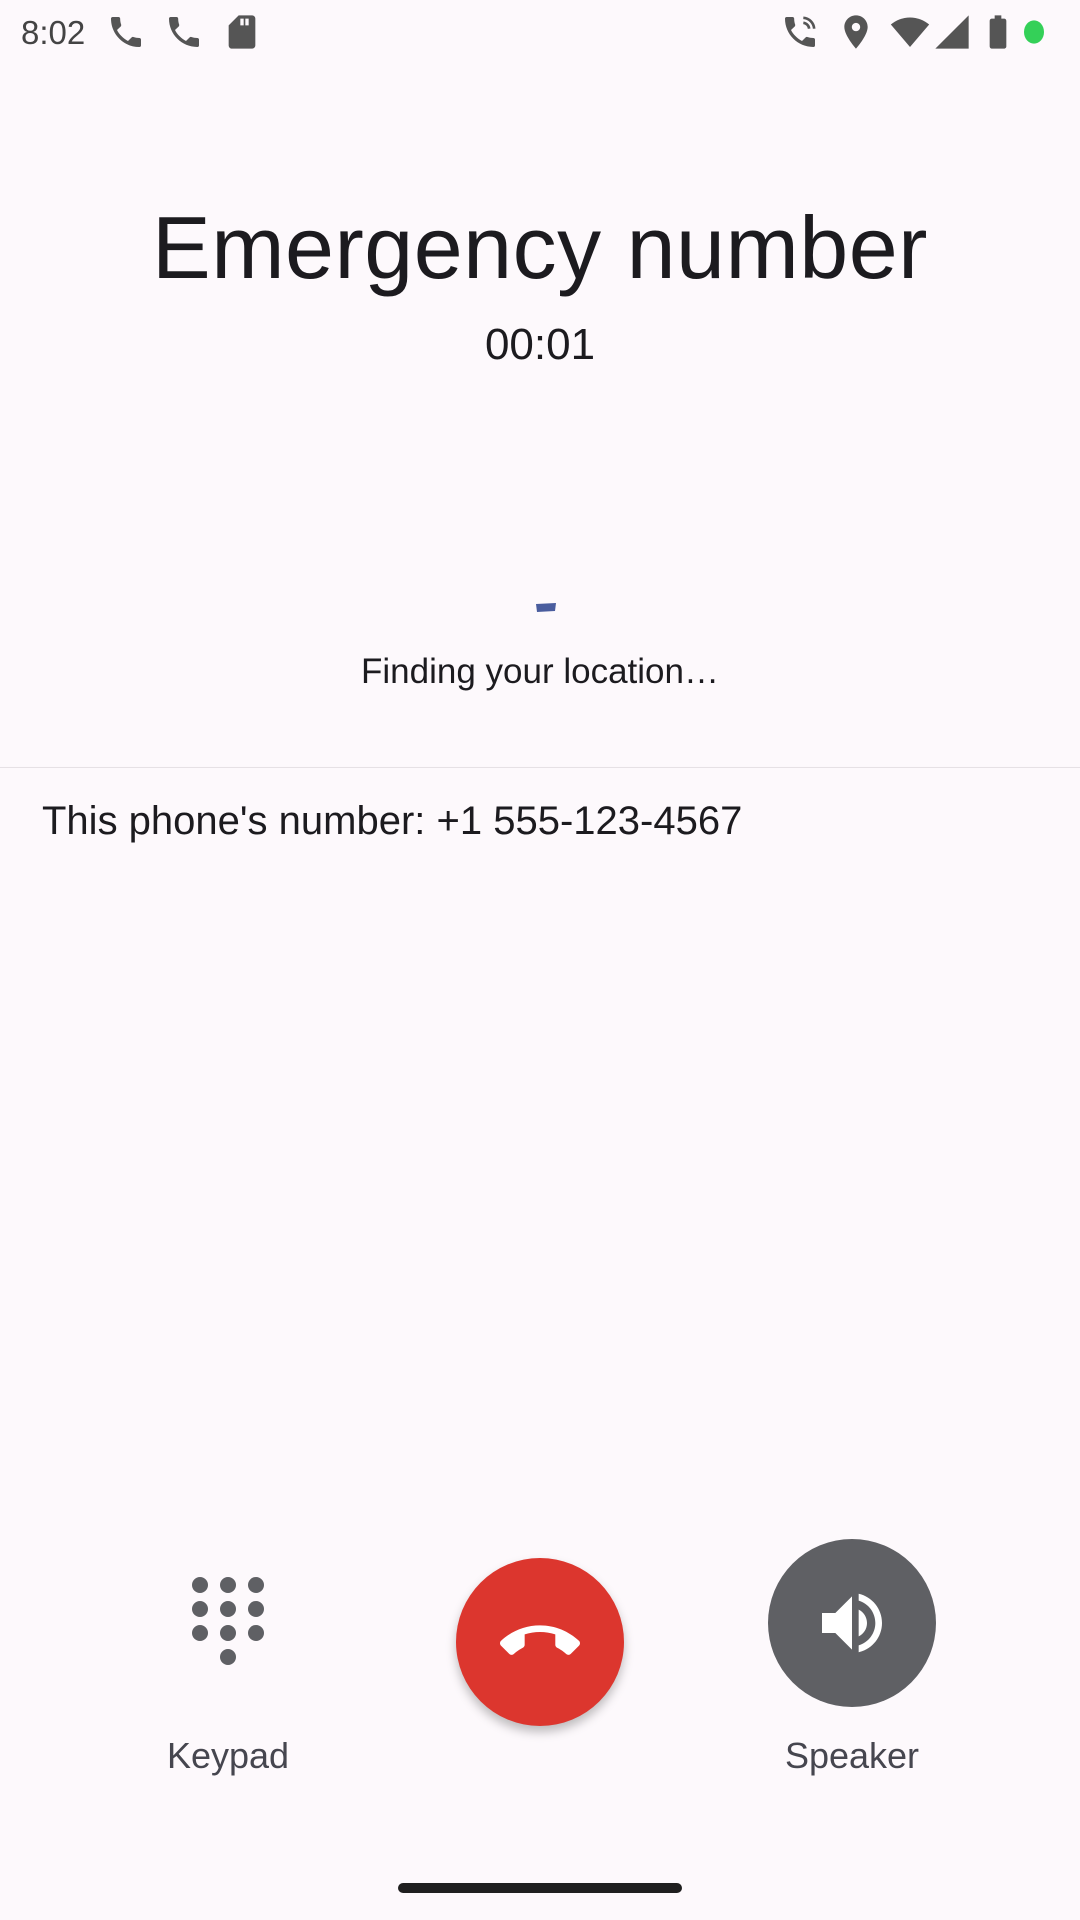  I want to click on phone-number-text: This phone's number: +1 555-123-4567, so click(392, 821).